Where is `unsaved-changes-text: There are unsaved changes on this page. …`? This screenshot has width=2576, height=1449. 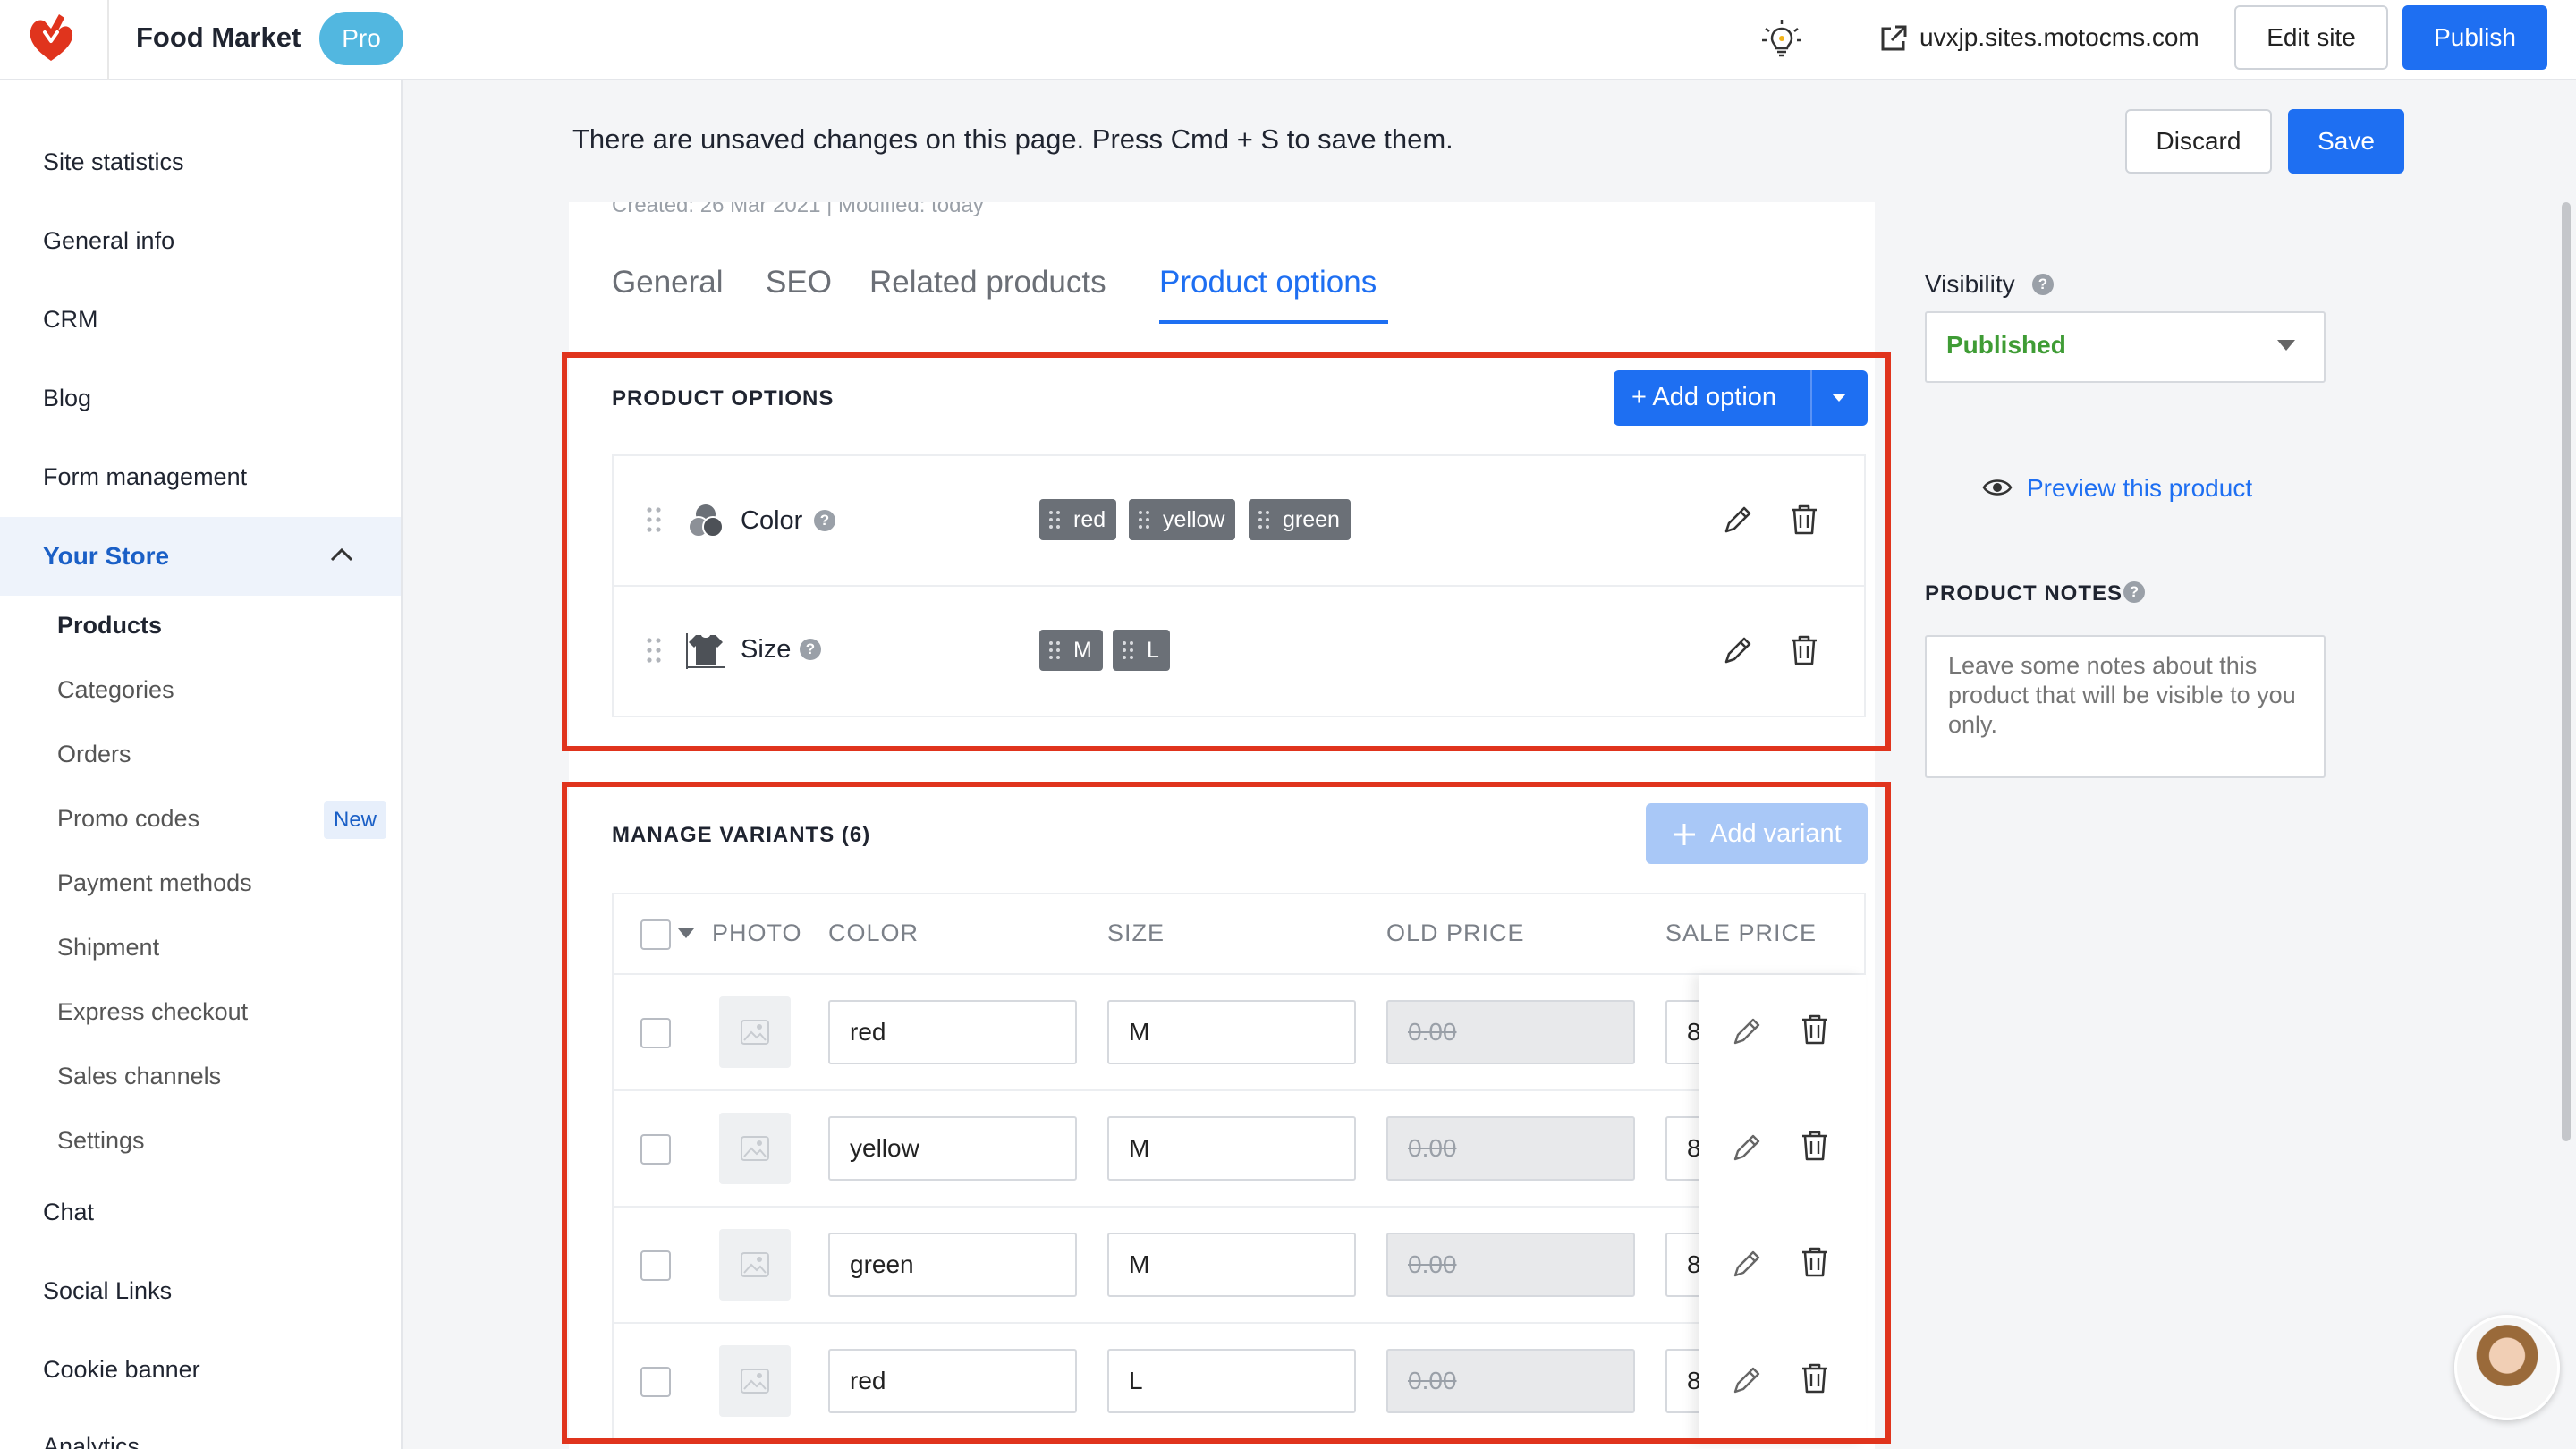 unsaved-changes-text: There are unsaved changes on this page. … is located at coordinates (1012, 139).